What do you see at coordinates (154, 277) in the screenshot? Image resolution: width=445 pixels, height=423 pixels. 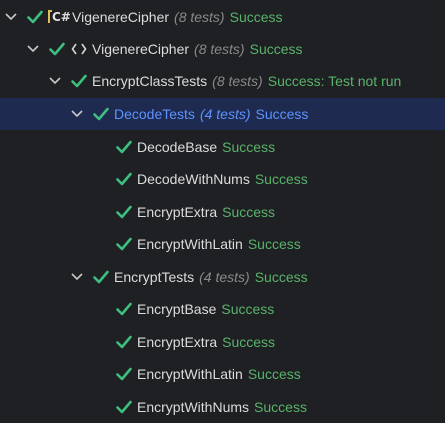 I see `tree-row-label: EncryptTests` at bounding box center [154, 277].